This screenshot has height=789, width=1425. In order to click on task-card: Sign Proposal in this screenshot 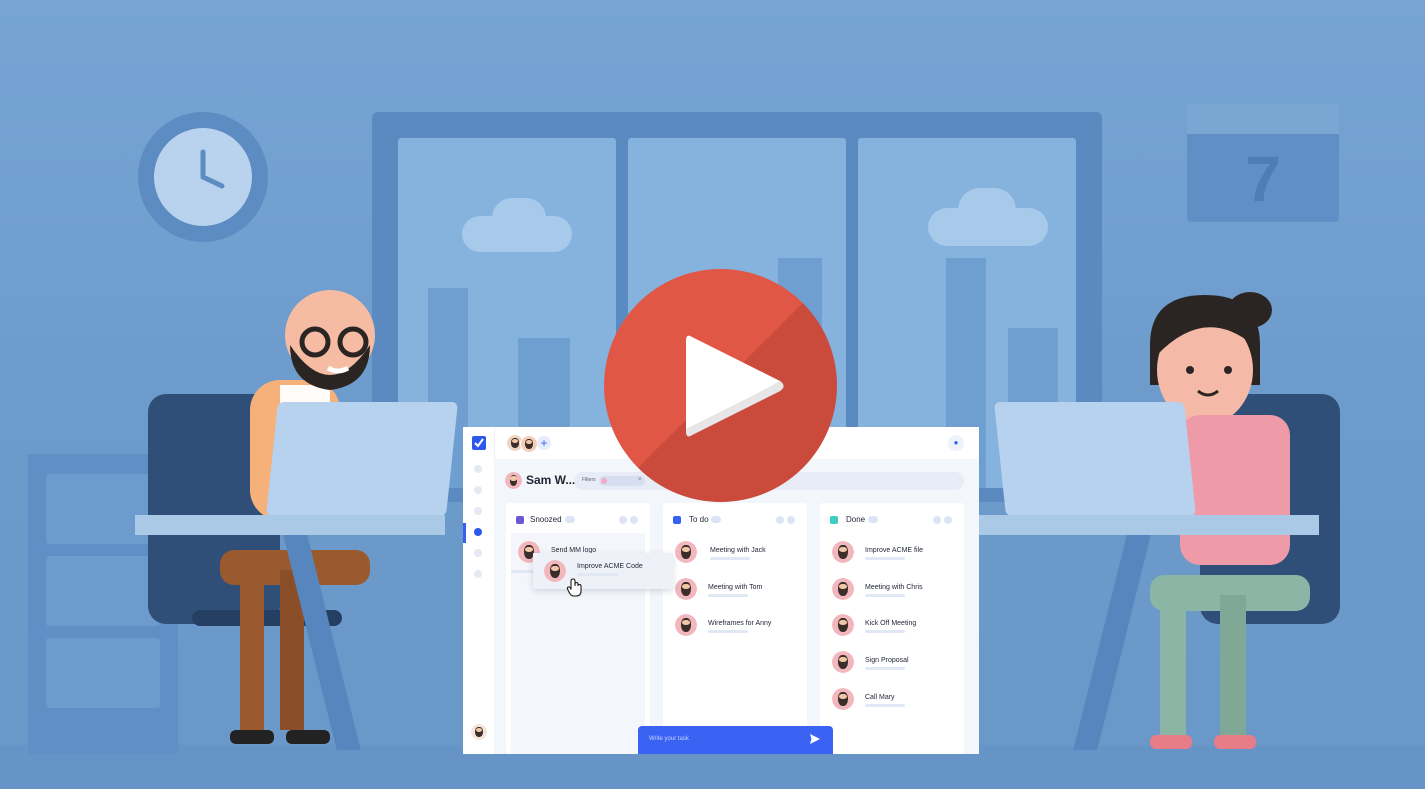, I will do `click(894, 664)`.